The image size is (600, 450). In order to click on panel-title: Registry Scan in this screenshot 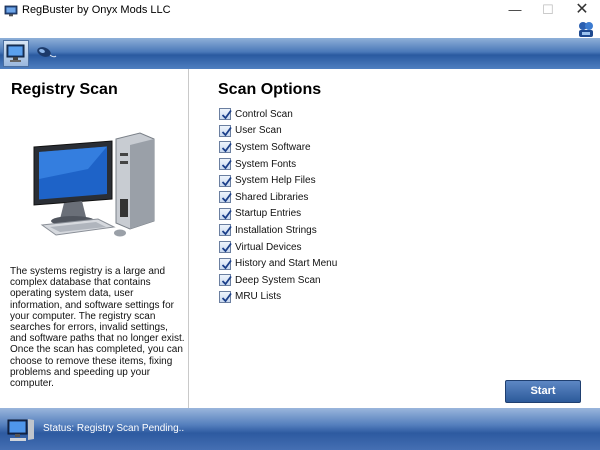, I will do `click(64, 89)`.